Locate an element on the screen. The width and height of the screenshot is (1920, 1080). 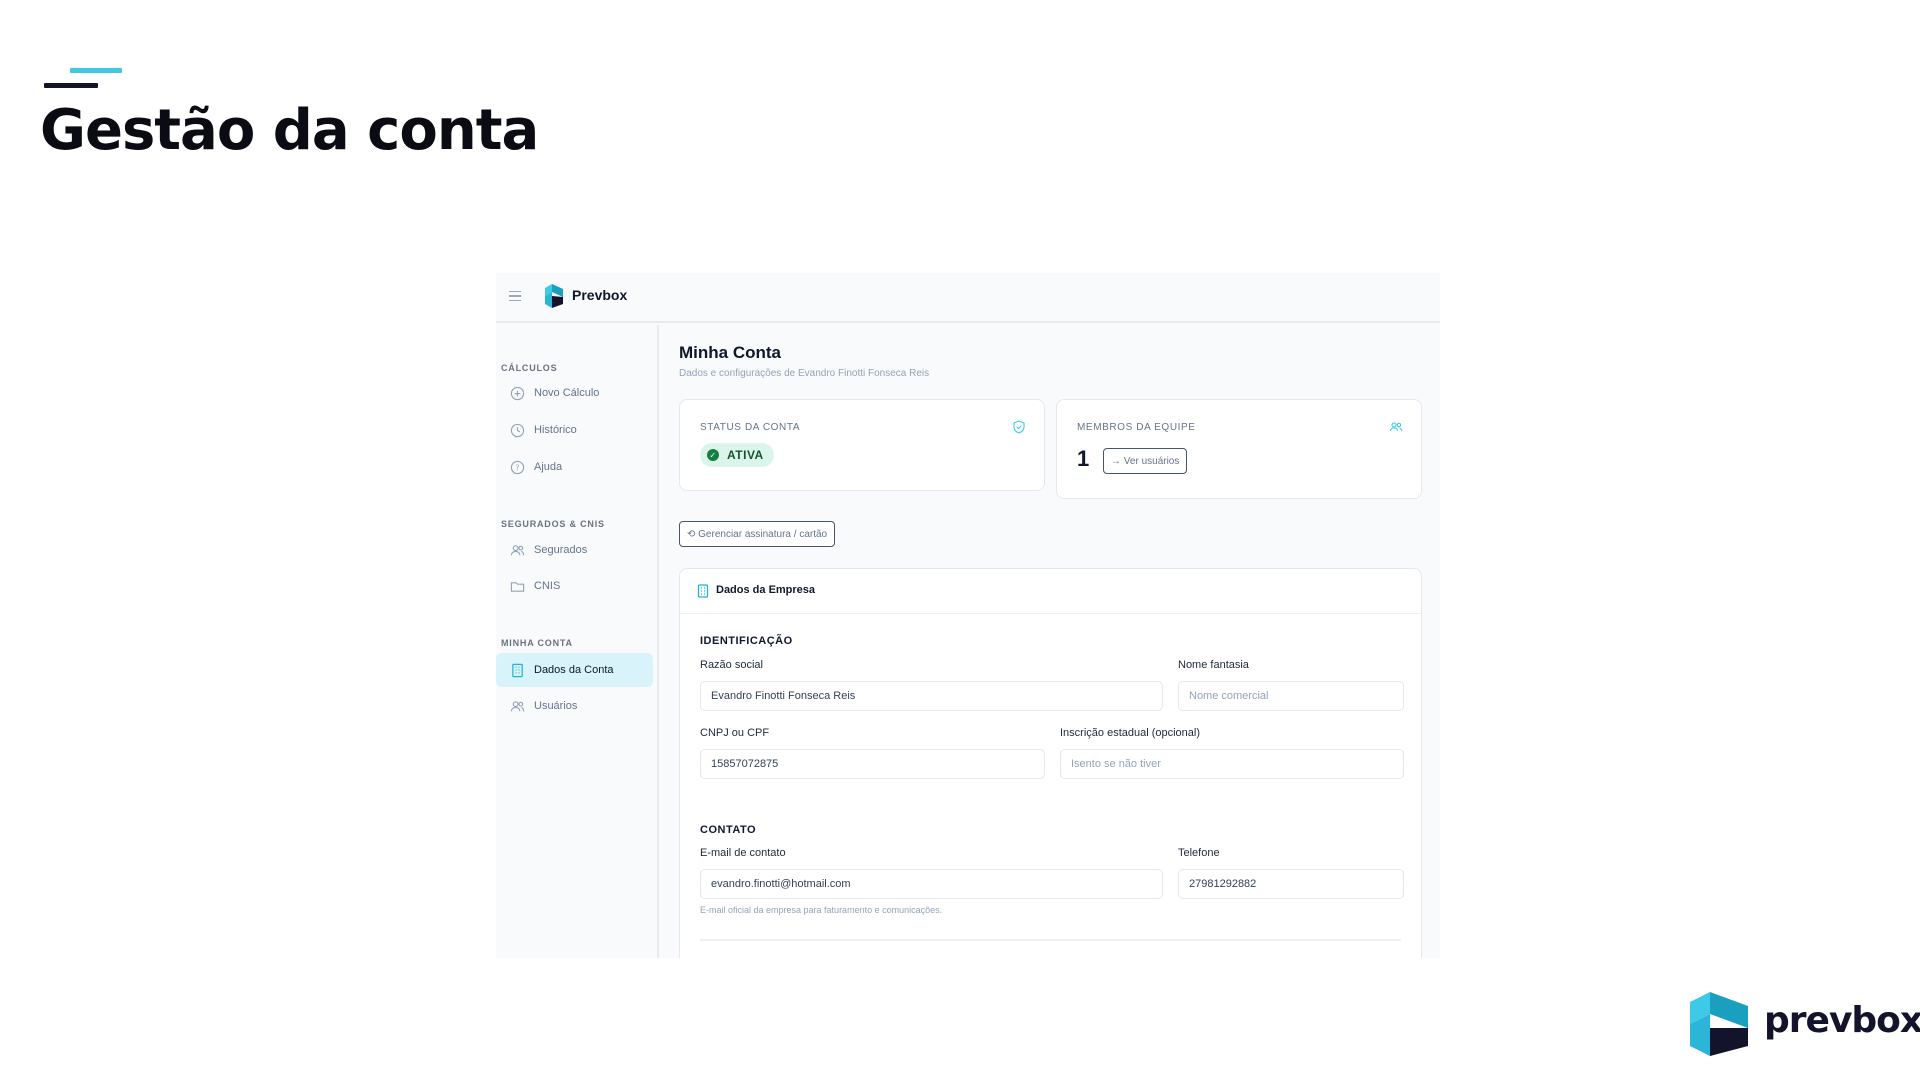
sidebar-section-title: SEGURADOS & CNIS is located at coordinates (553, 524).